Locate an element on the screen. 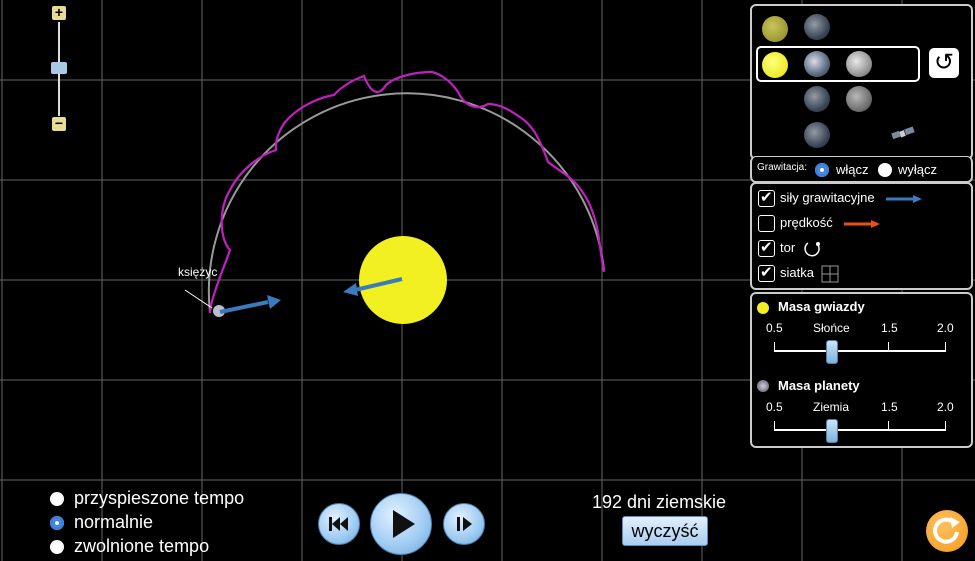  reset-icon is located at coordinates (946, 530).